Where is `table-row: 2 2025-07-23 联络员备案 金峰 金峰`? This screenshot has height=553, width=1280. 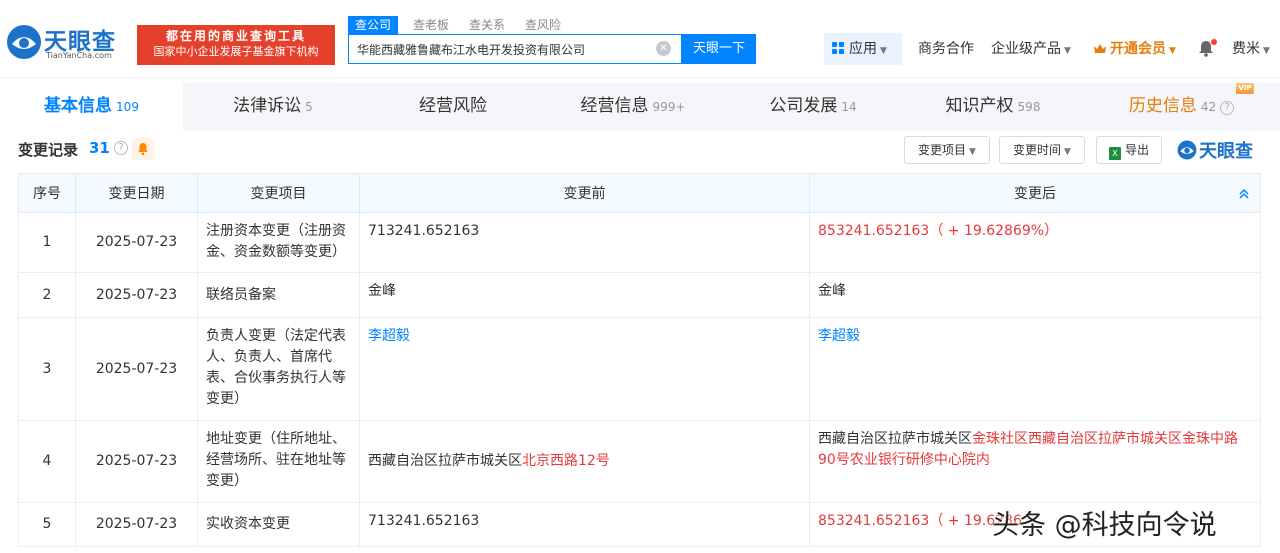 table-row: 2 2025-07-23 联络员备案 金峰 金峰 is located at coordinates (639, 295).